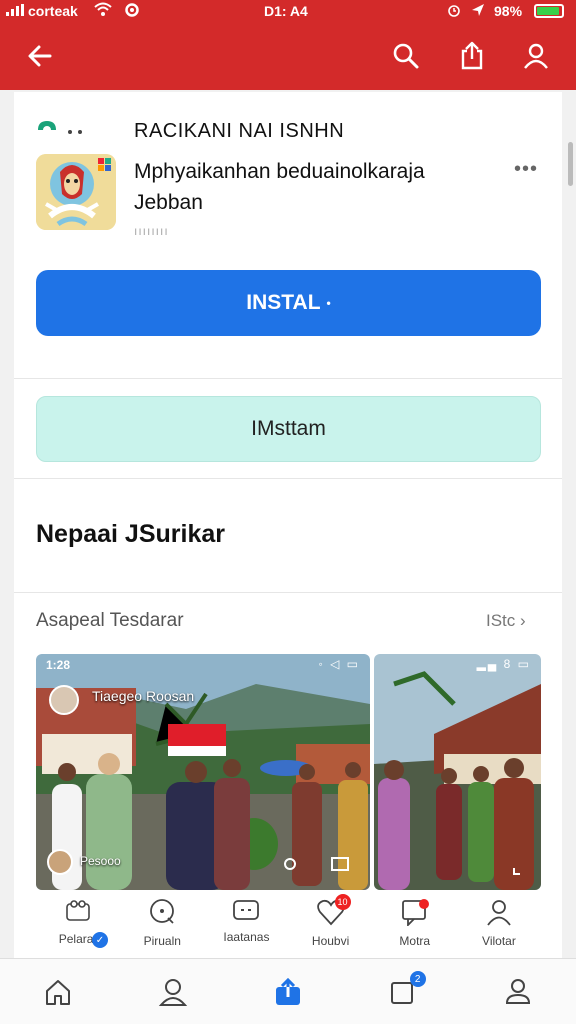 Image resolution: width=576 pixels, height=1024 pixels. What do you see at coordinates (246, 937) in the screenshot?
I see `tab-label: Iaatanas` at bounding box center [246, 937].